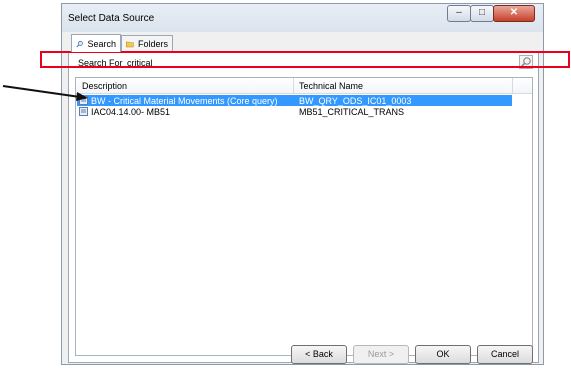 The width and height of the screenshot is (571, 368). What do you see at coordinates (130, 44) in the screenshot?
I see `folder-icon` at bounding box center [130, 44].